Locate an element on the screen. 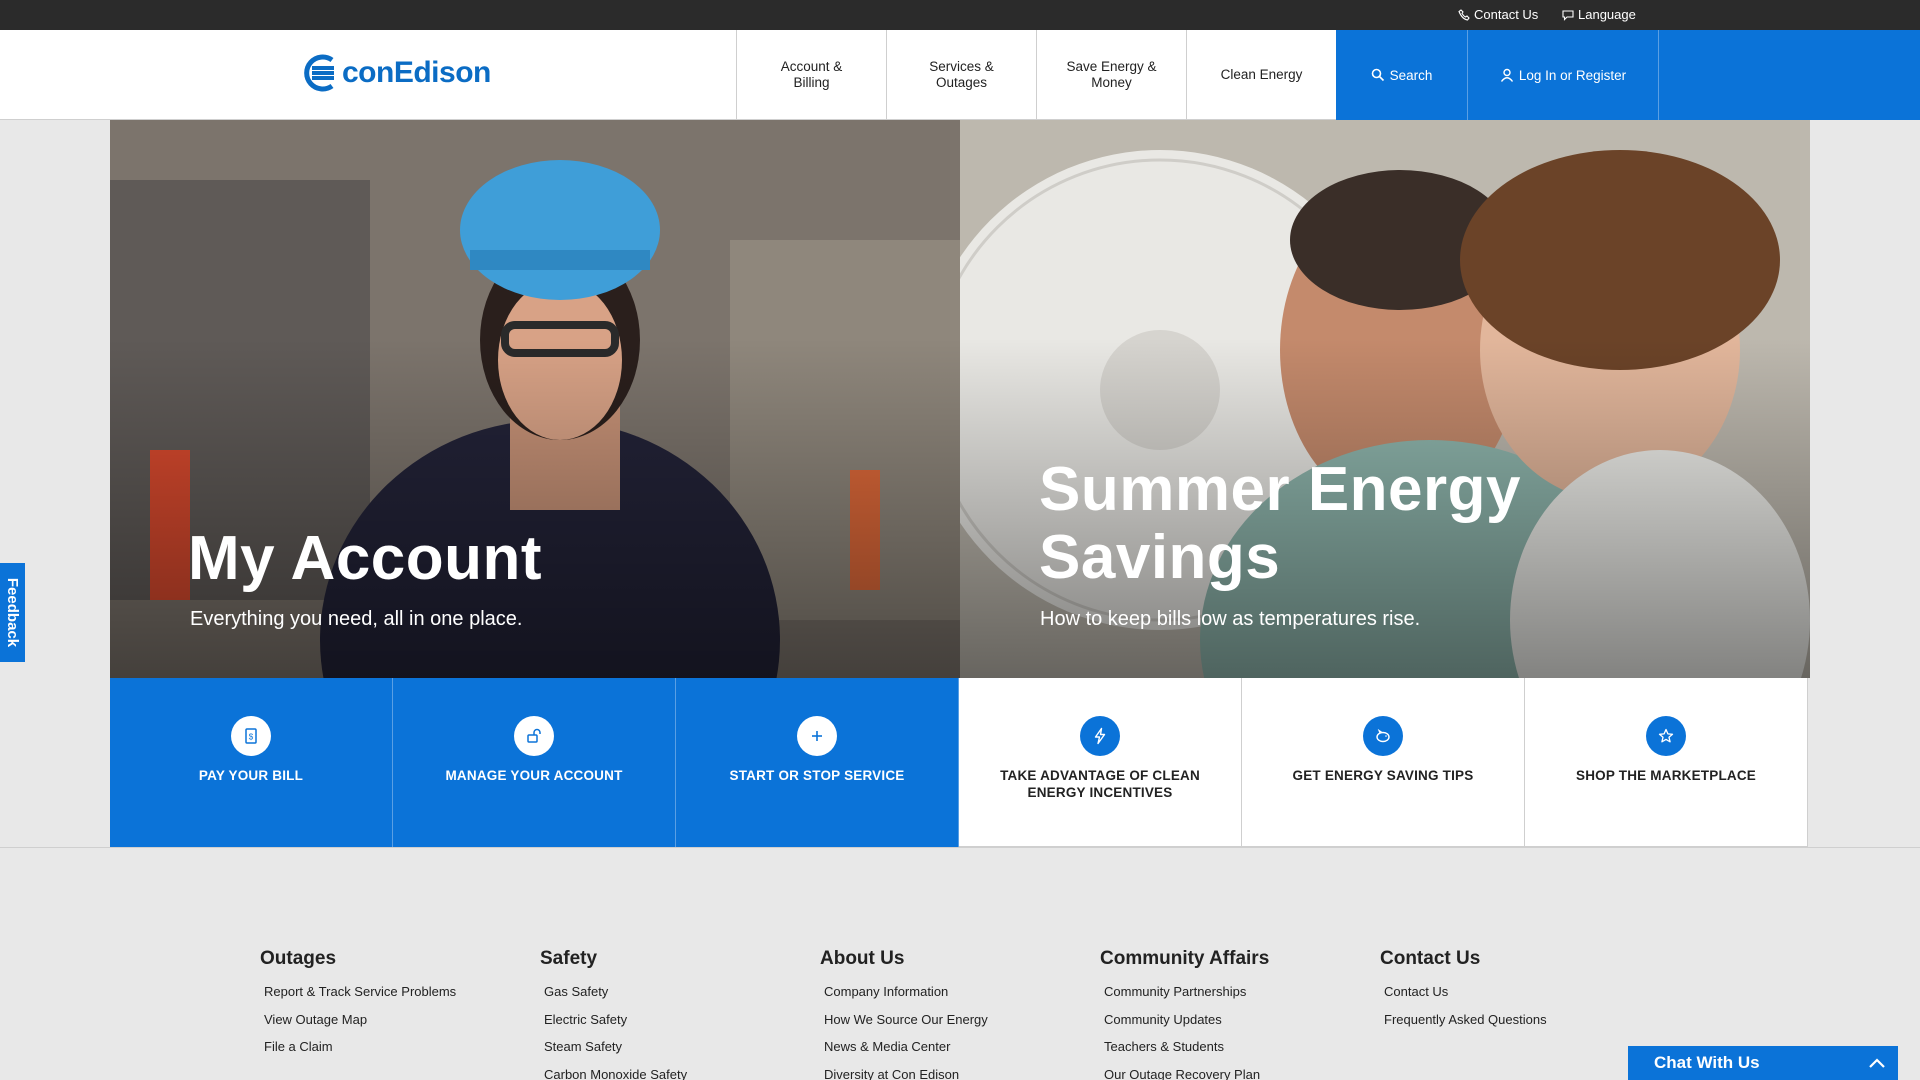 Image resolution: width=1920 pixels, height=1080 pixels. utility-language-link: Language is located at coordinates (1599, 14).